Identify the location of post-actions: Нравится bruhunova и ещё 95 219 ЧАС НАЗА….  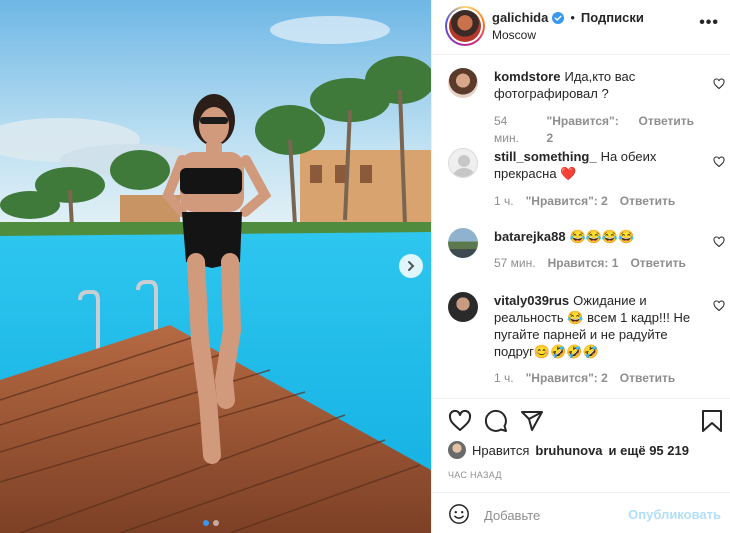
(581, 465).